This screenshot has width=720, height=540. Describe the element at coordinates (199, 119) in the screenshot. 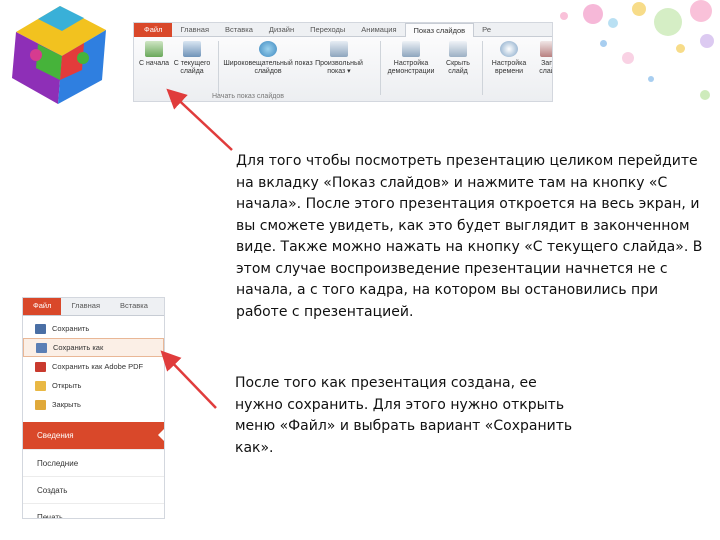

I see `arrow-to-from-beginning` at that location.